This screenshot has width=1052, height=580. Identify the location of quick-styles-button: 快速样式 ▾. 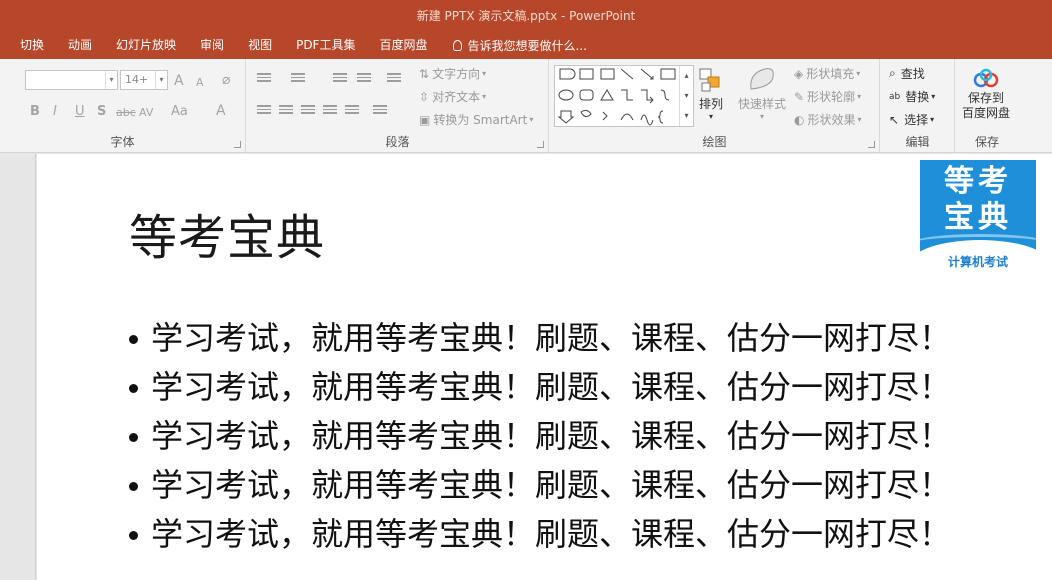
(762, 94).